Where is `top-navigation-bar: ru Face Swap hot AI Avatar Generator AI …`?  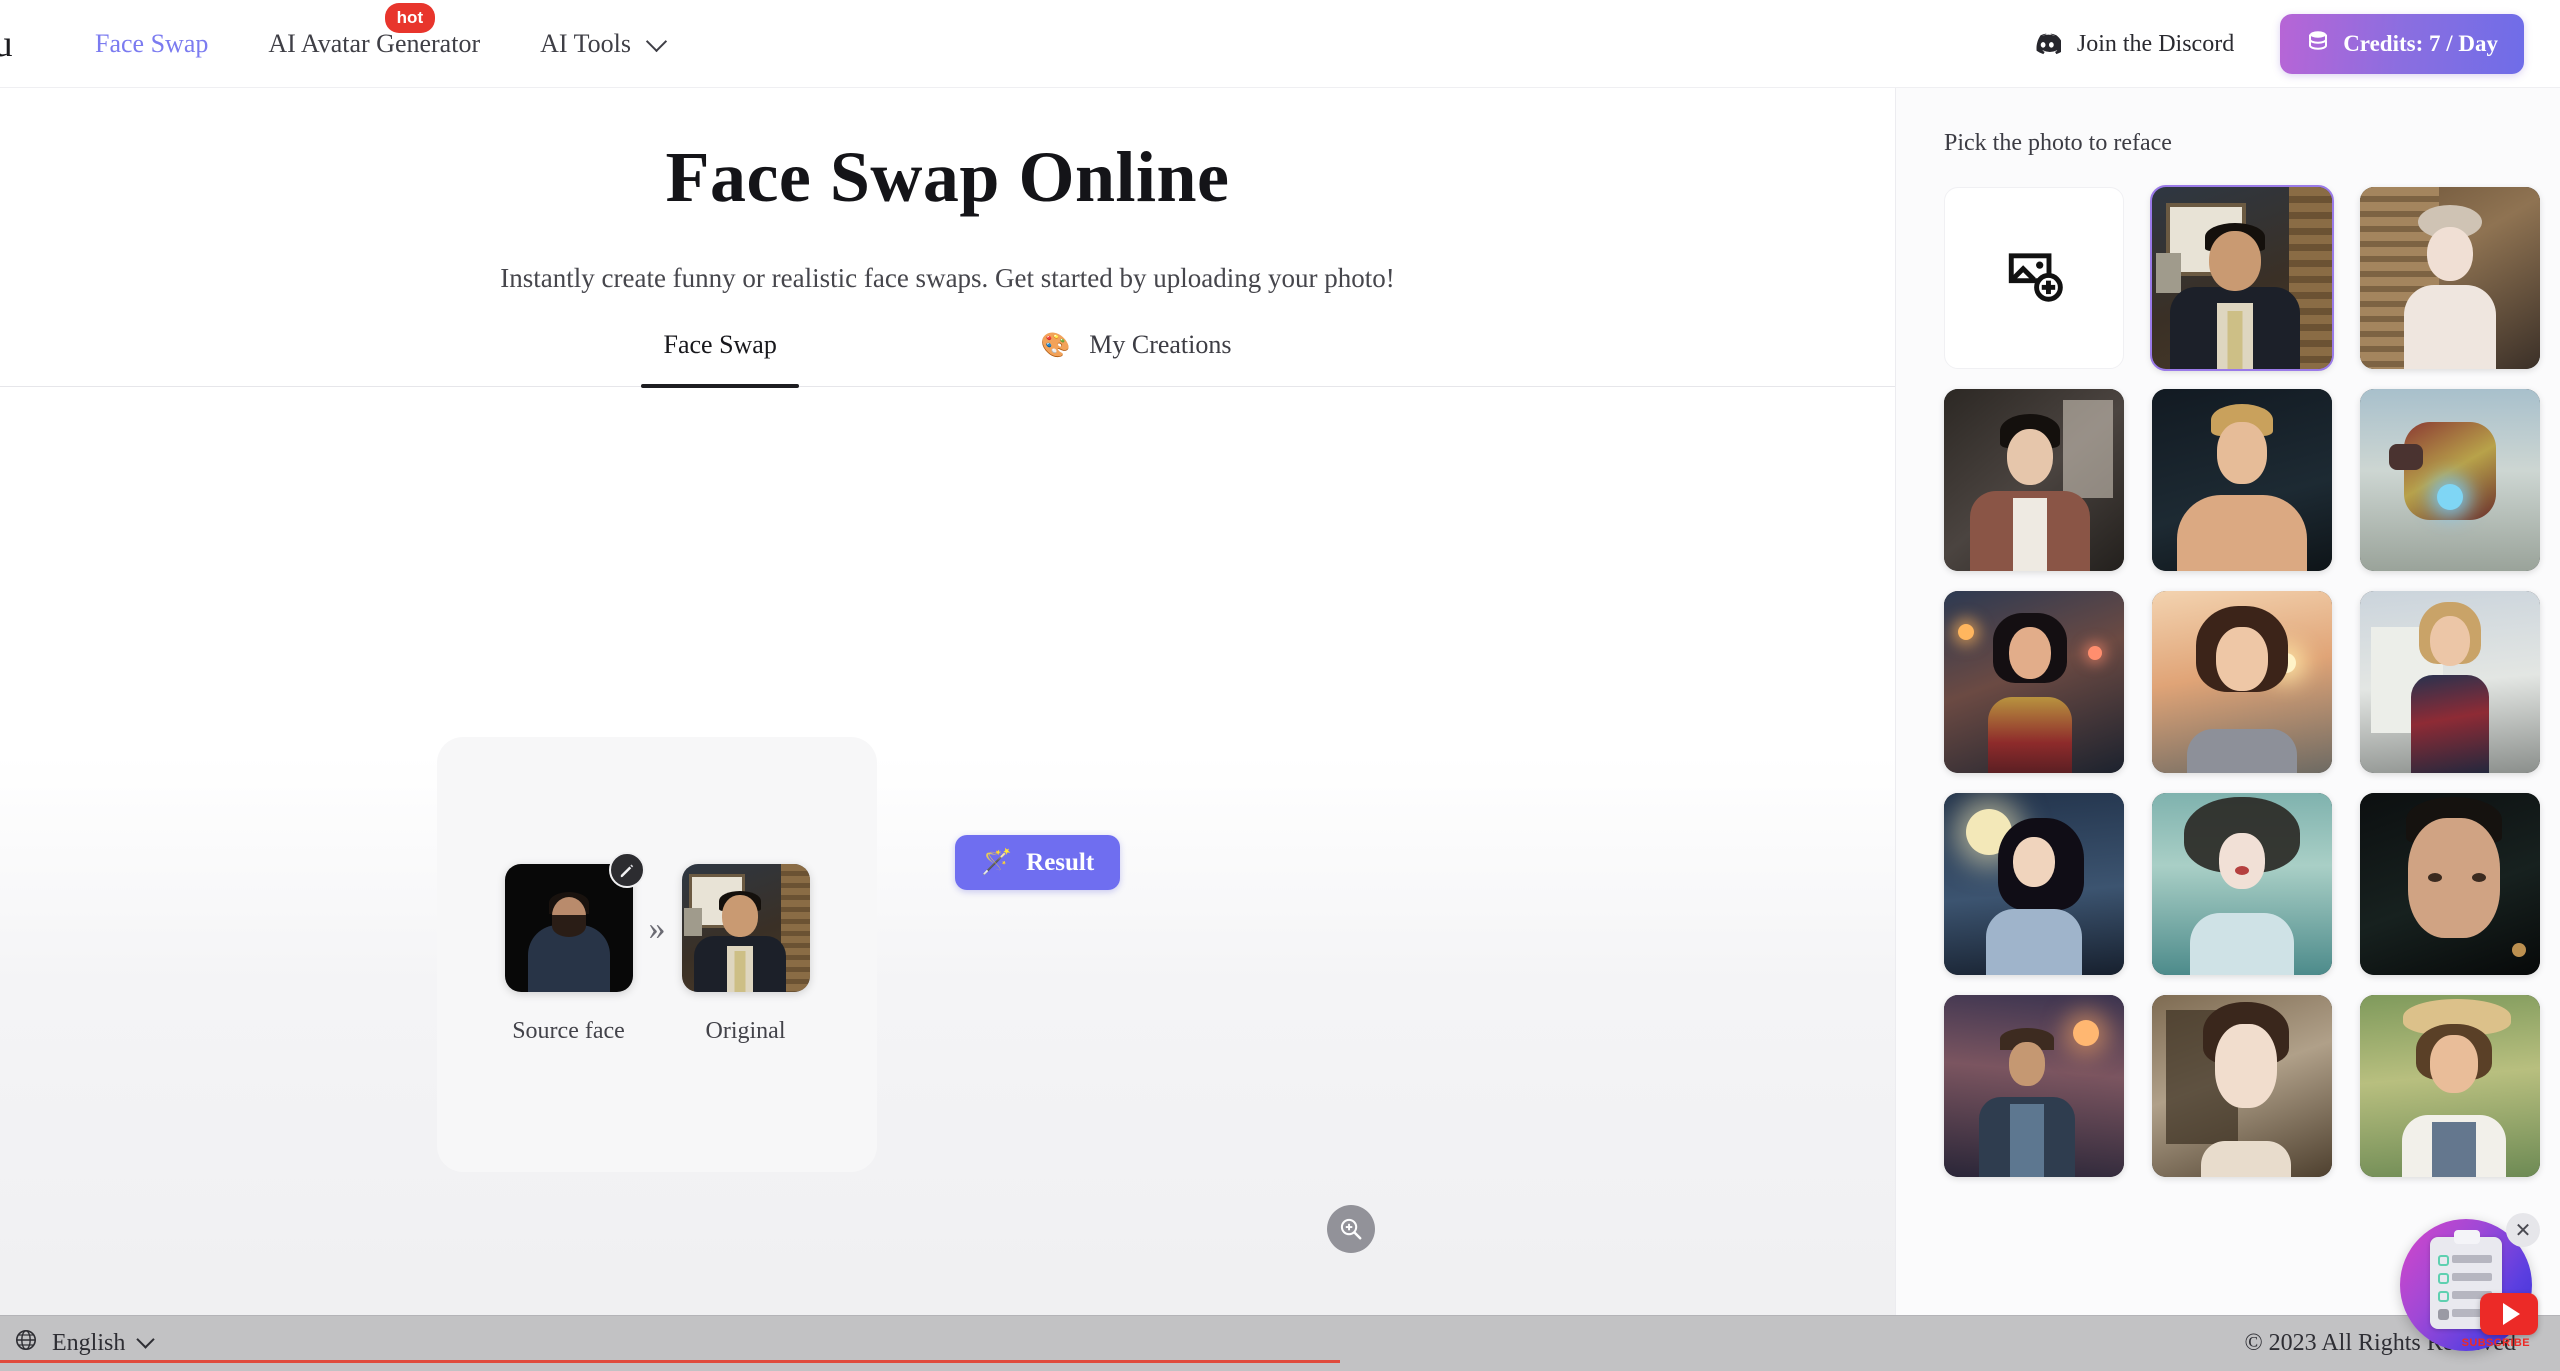
top-navigation-bar: ru Face Swap hot AI Avatar Generator AI … is located at coordinates (1280, 44).